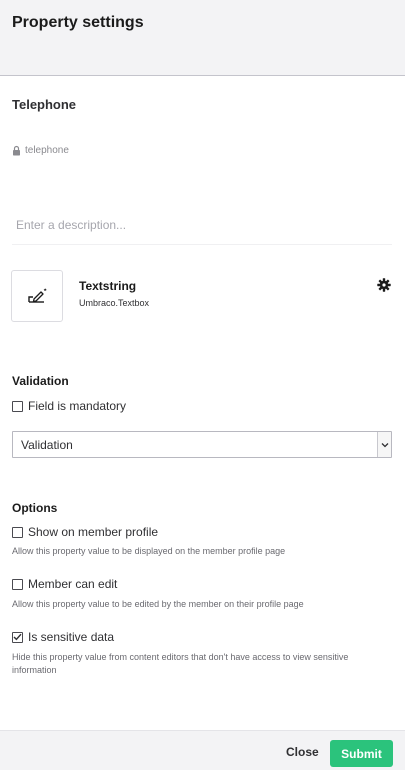 The height and width of the screenshot is (770, 405). Describe the element at coordinates (35, 508) in the screenshot. I see `options-title: Options` at that location.